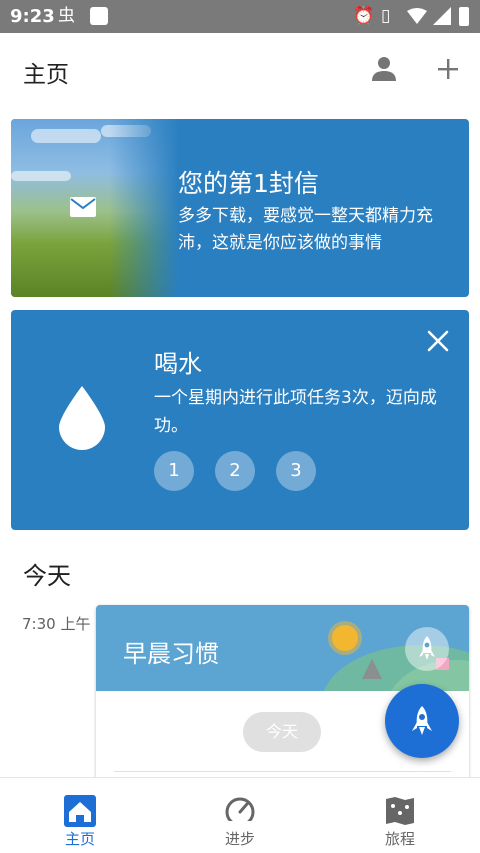 This screenshot has width=480, height=853. I want to click on bottom-navigation: 主页 进步 旅程, so click(240, 815).